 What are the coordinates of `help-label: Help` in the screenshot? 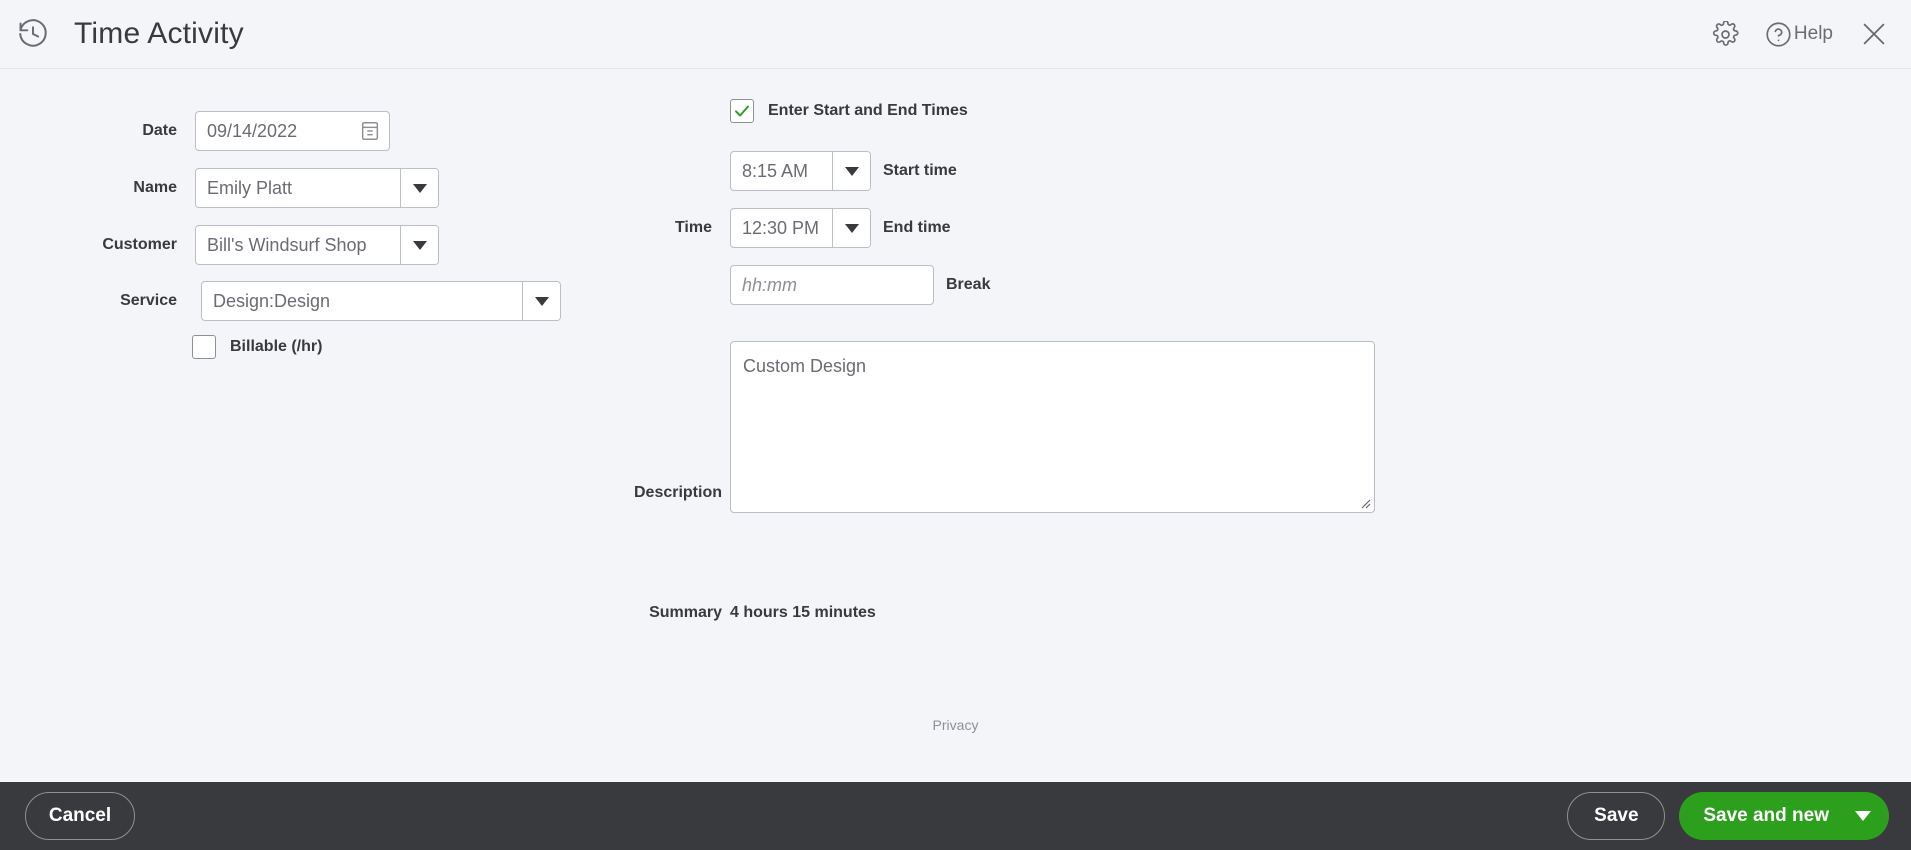 It's located at (1813, 33).